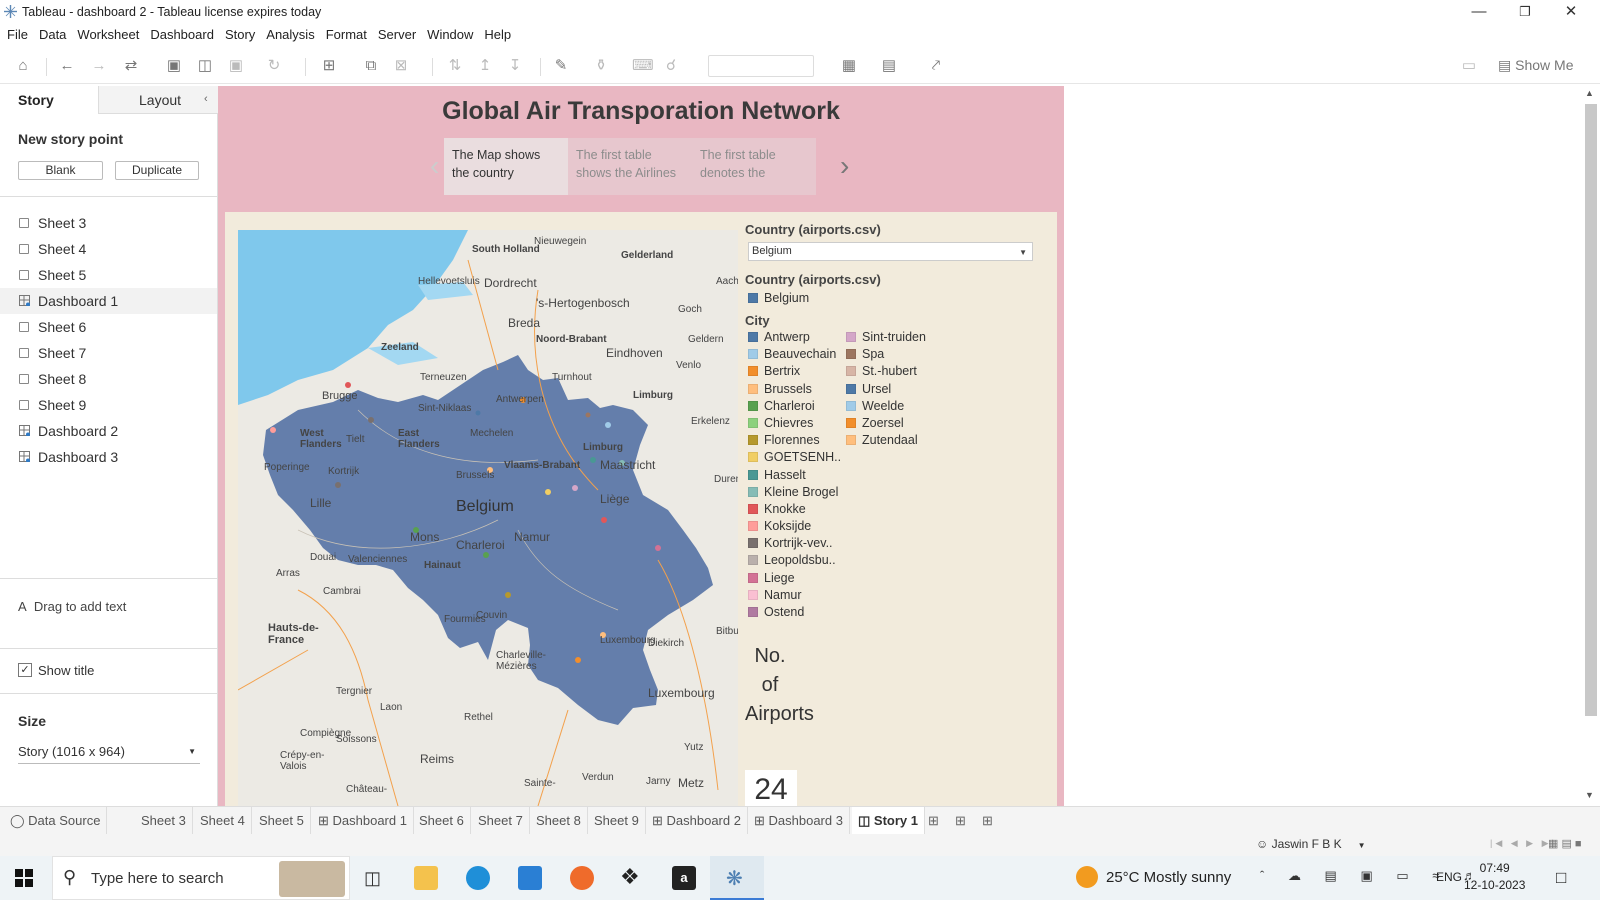  I want to click on redo-icon: →, so click(99, 66).